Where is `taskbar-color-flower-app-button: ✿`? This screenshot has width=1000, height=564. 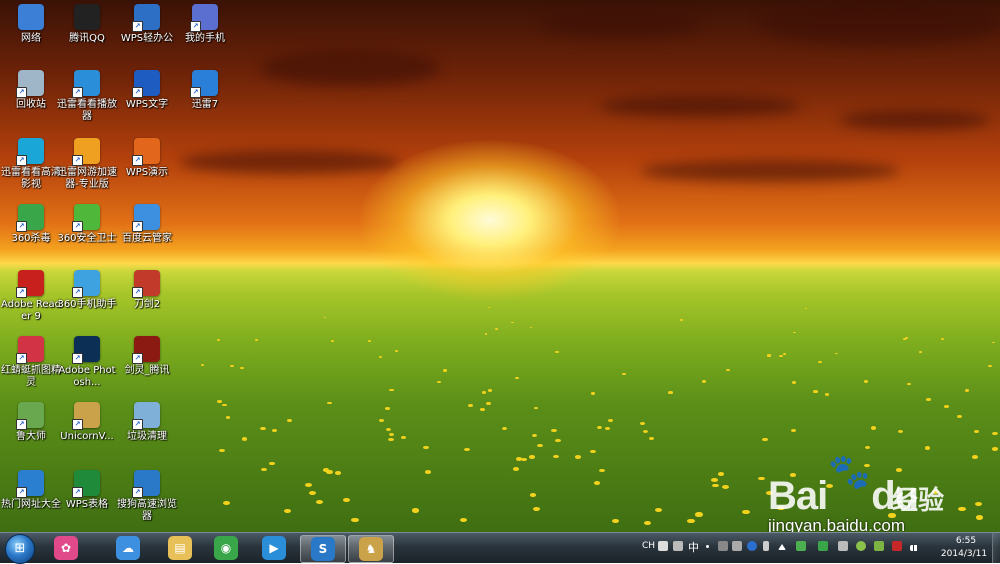
taskbar-color-flower-app-button: ✿ is located at coordinates (66, 548).